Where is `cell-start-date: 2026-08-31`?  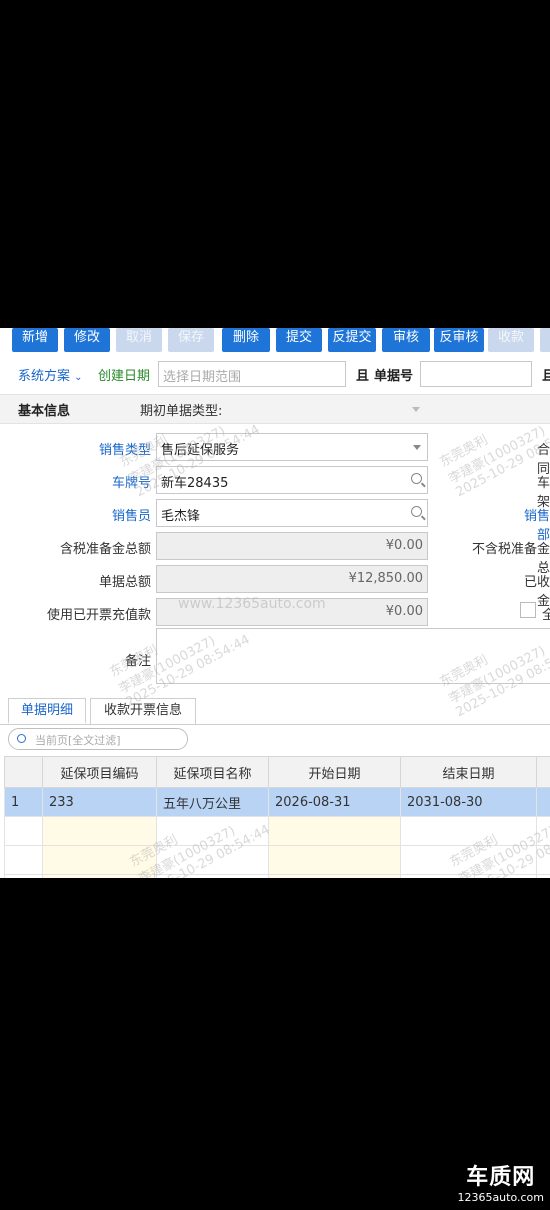
cell-start-date: 2026-08-31 is located at coordinates (334, 802).